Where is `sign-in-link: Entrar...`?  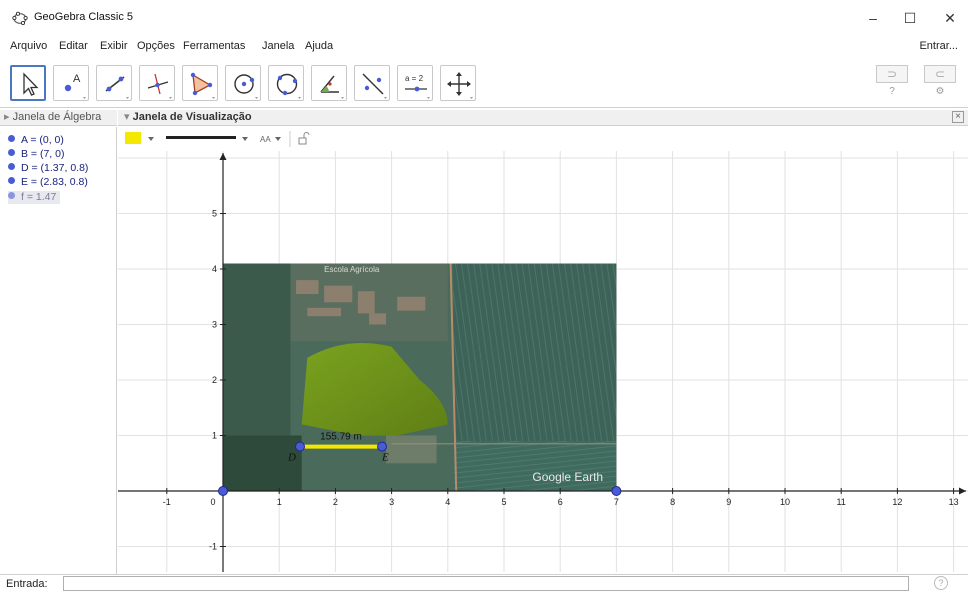 sign-in-link: Entrar... is located at coordinates (938, 46).